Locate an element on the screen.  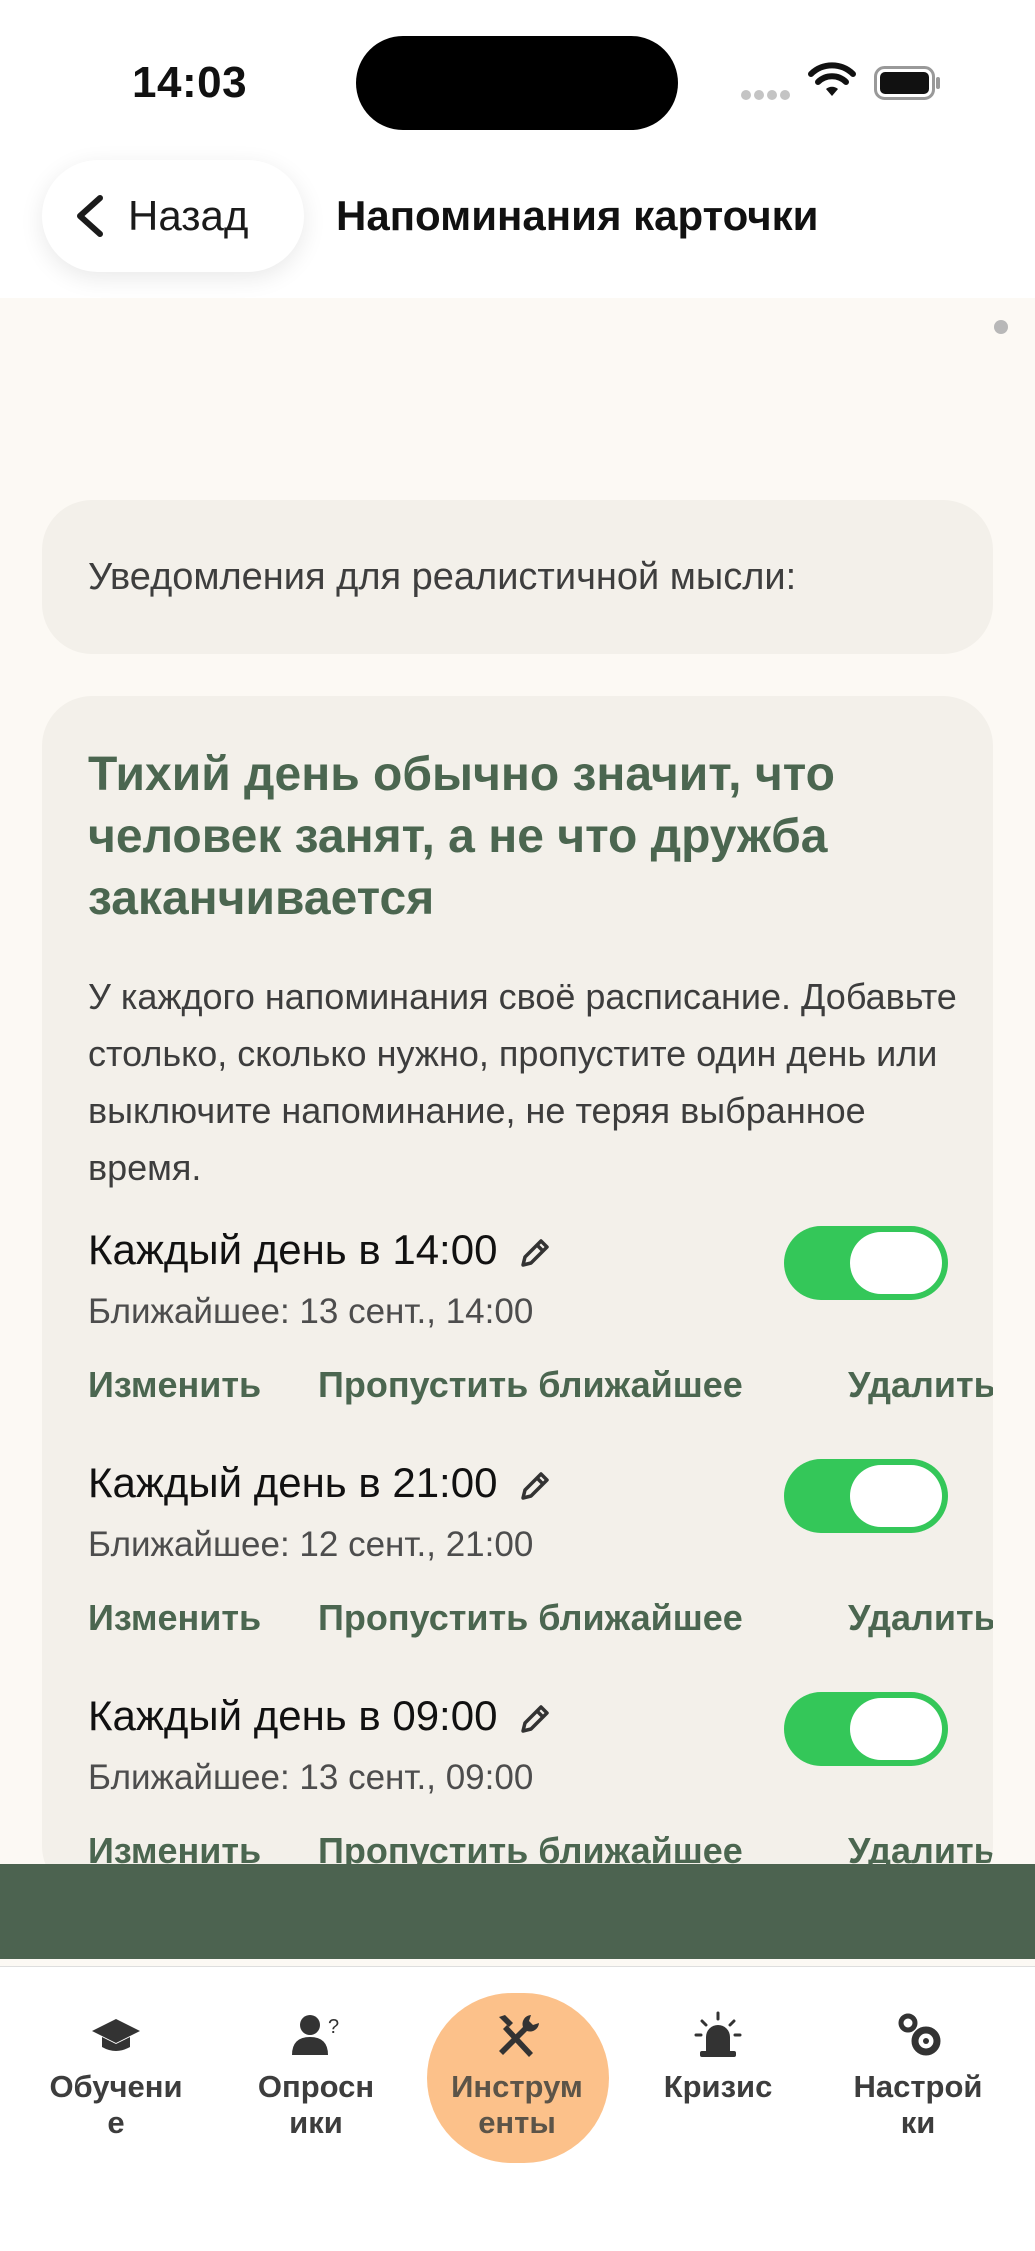
status-time: 14:03 is located at coordinates (190, 82).